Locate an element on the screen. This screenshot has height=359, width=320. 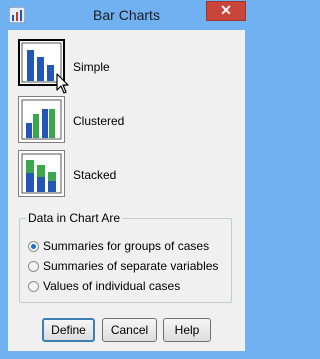
radio-label: Values of individual cases is located at coordinates (112, 286).